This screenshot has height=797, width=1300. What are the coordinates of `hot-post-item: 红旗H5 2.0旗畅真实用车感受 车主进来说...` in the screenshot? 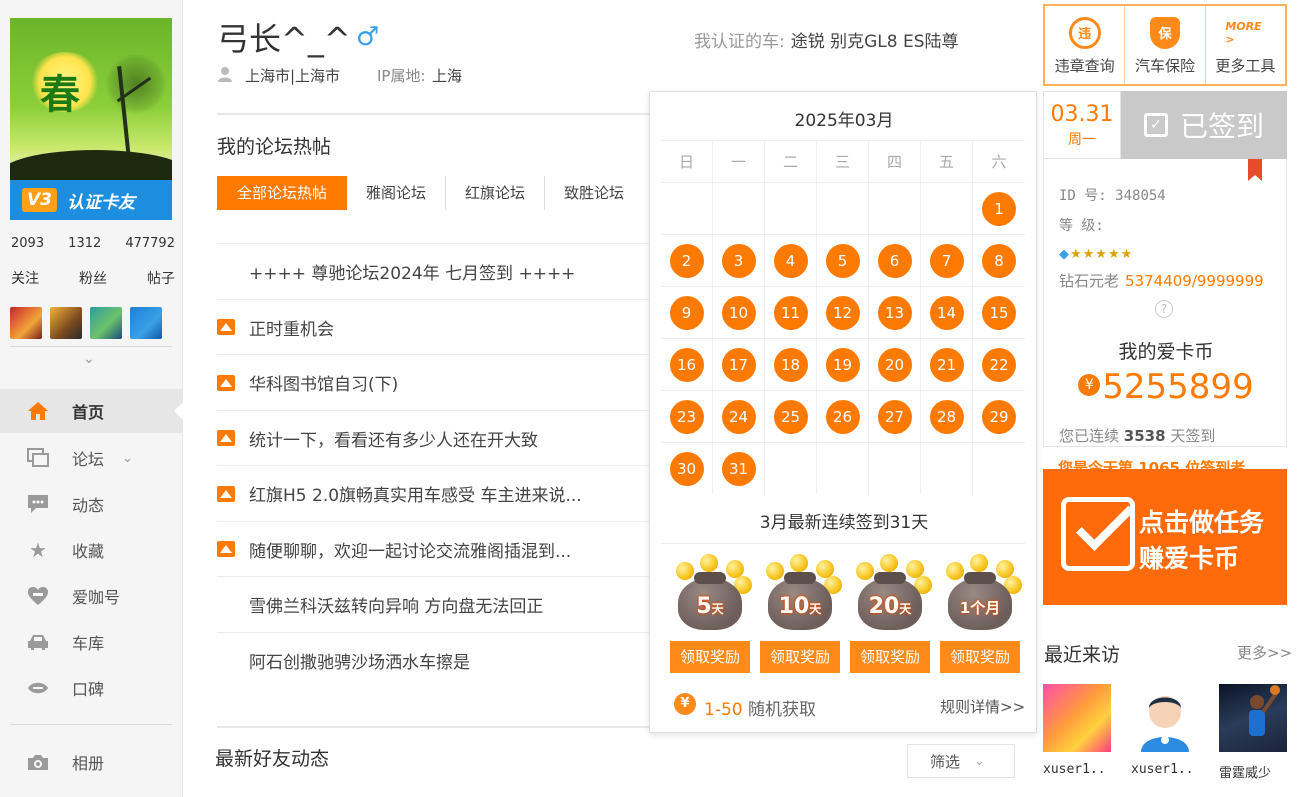 It's located at (437, 493).